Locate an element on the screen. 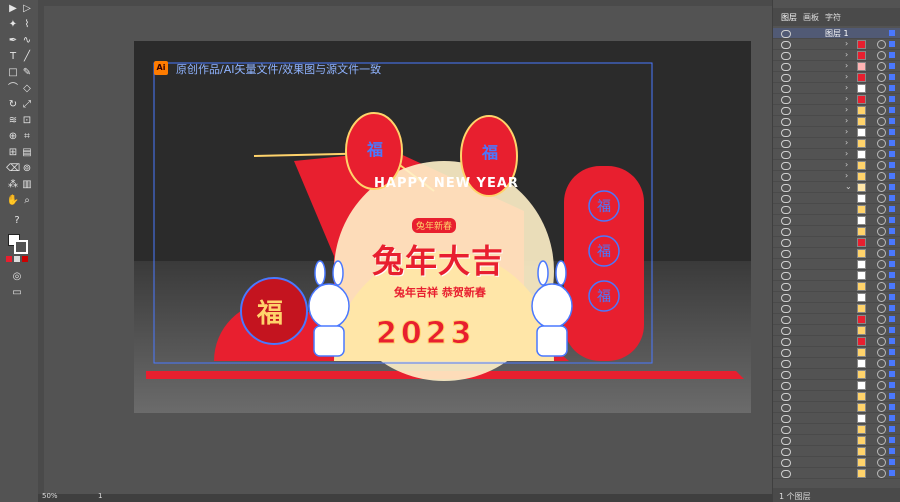  layer-row: ⌄ is located at coordinates (836, 187).